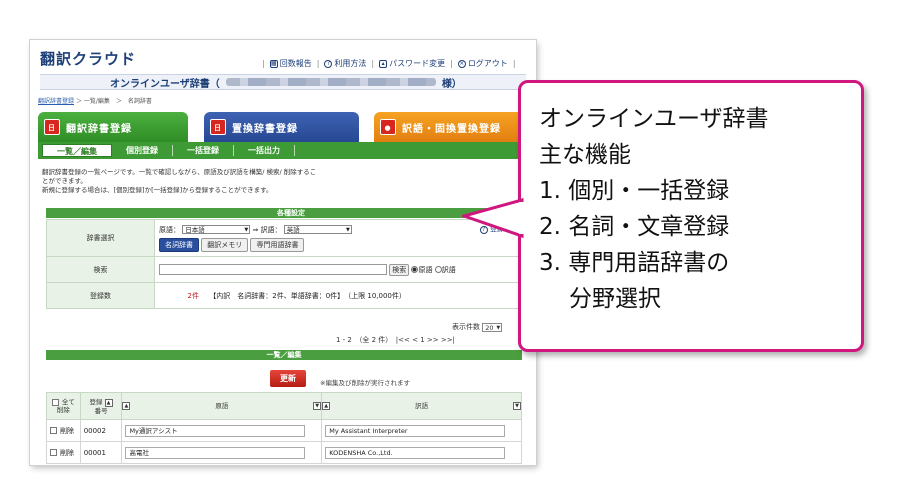  Describe the element at coordinates (345, 63) in the screenshot. I see `usage-link: ? 利用方法` at that location.